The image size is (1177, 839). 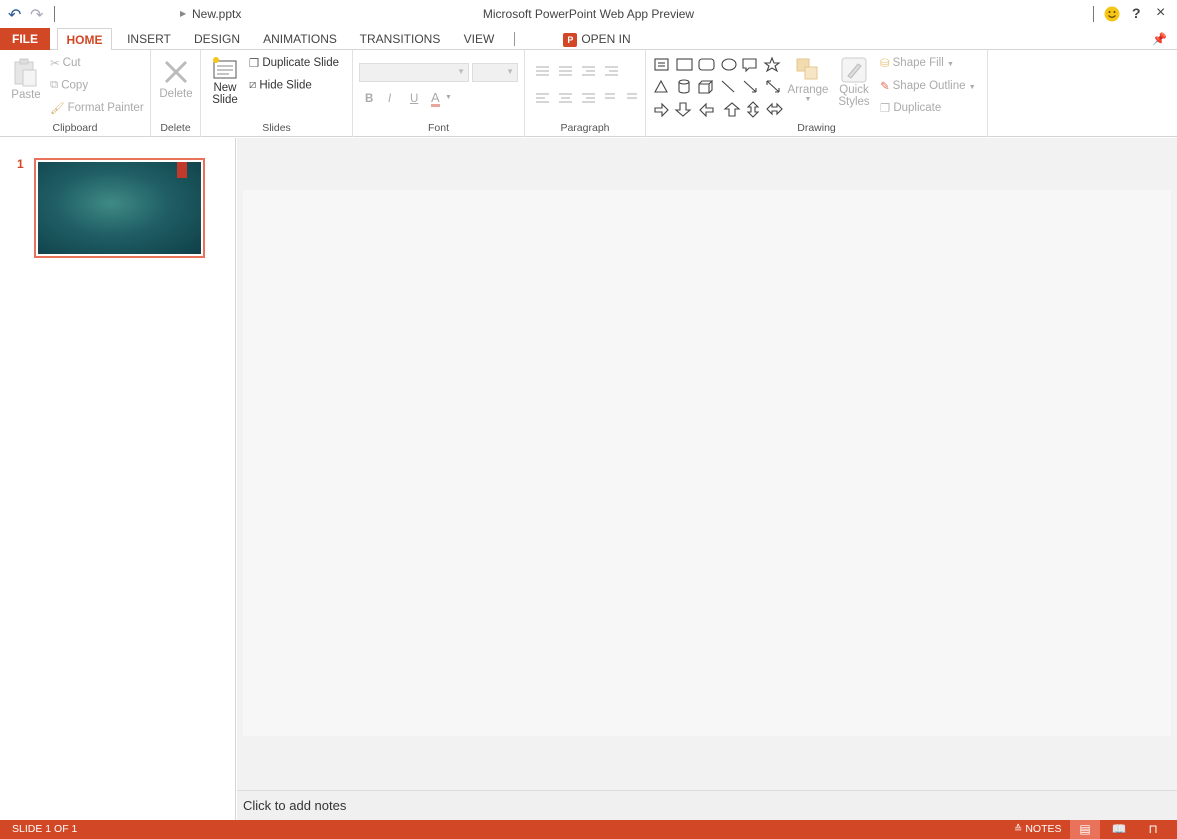 I want to click on bold-button: B, so click(x=369, y=99).